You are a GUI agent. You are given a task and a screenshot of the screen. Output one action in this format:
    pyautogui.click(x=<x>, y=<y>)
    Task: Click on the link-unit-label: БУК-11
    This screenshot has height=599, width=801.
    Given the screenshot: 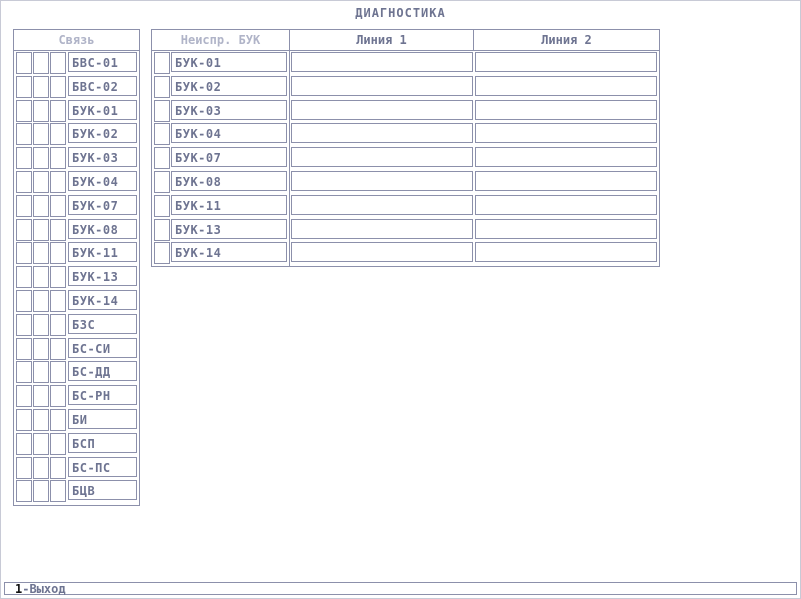 What is the action you would take?
    pyautogui.click(x=102, y=252)
    